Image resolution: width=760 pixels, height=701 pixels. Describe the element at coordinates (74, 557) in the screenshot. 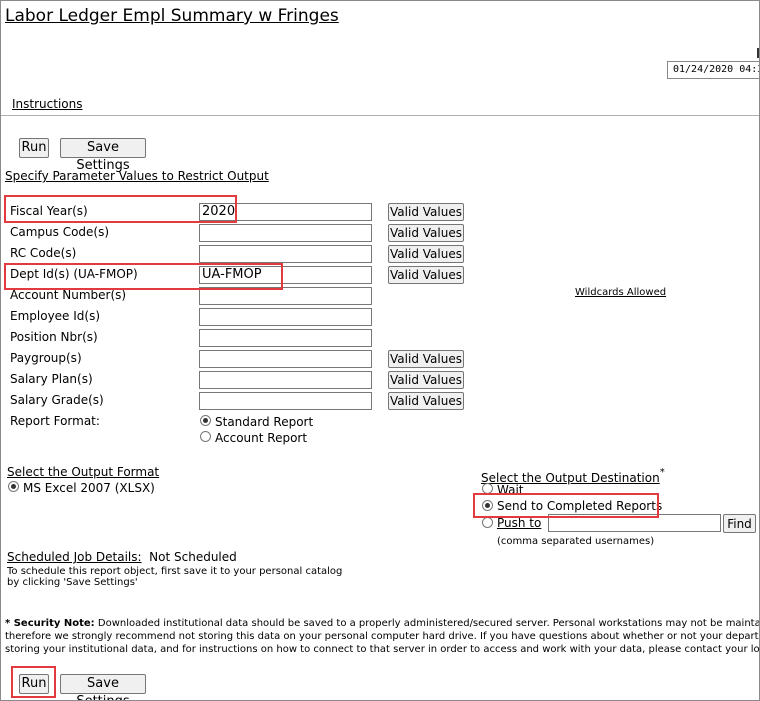

I see `schedule-heading: Scheduled Job Details:` at that location.